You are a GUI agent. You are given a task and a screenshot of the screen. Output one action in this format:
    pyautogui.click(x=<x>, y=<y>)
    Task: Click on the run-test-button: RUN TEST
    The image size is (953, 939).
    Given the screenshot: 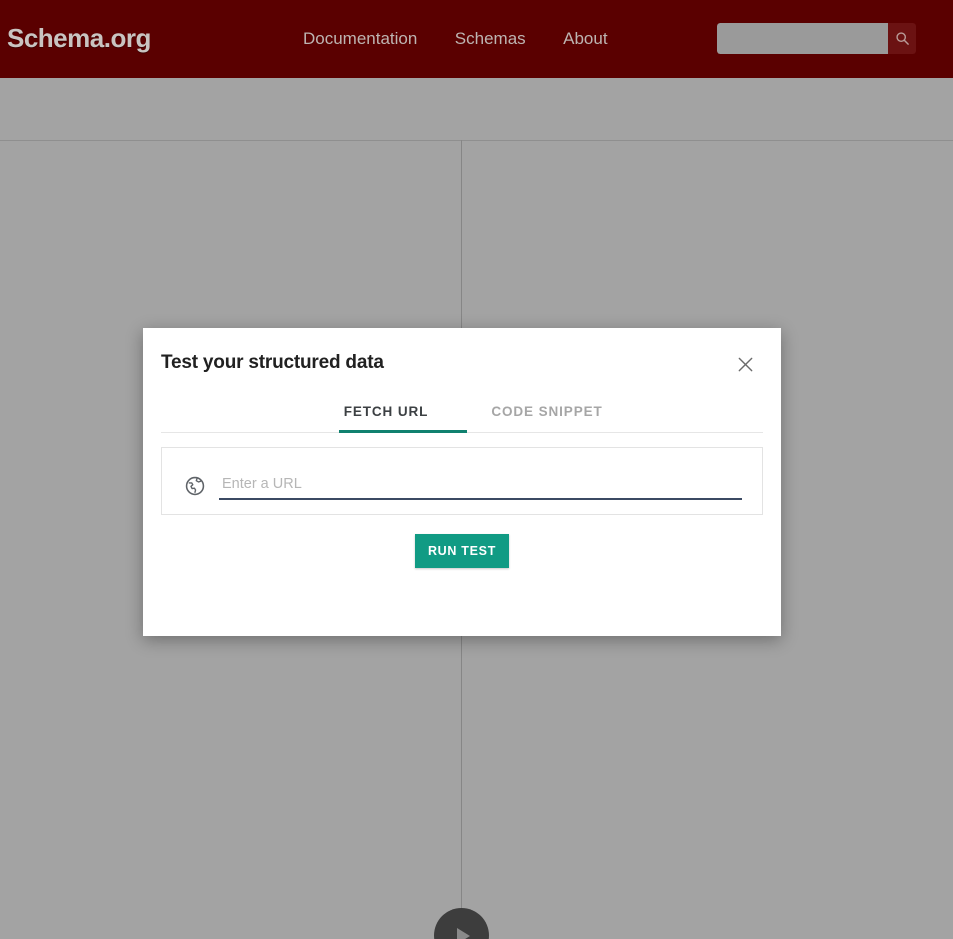 What is the action you would take?
    pyautogui.click(x=462, y=551)
    